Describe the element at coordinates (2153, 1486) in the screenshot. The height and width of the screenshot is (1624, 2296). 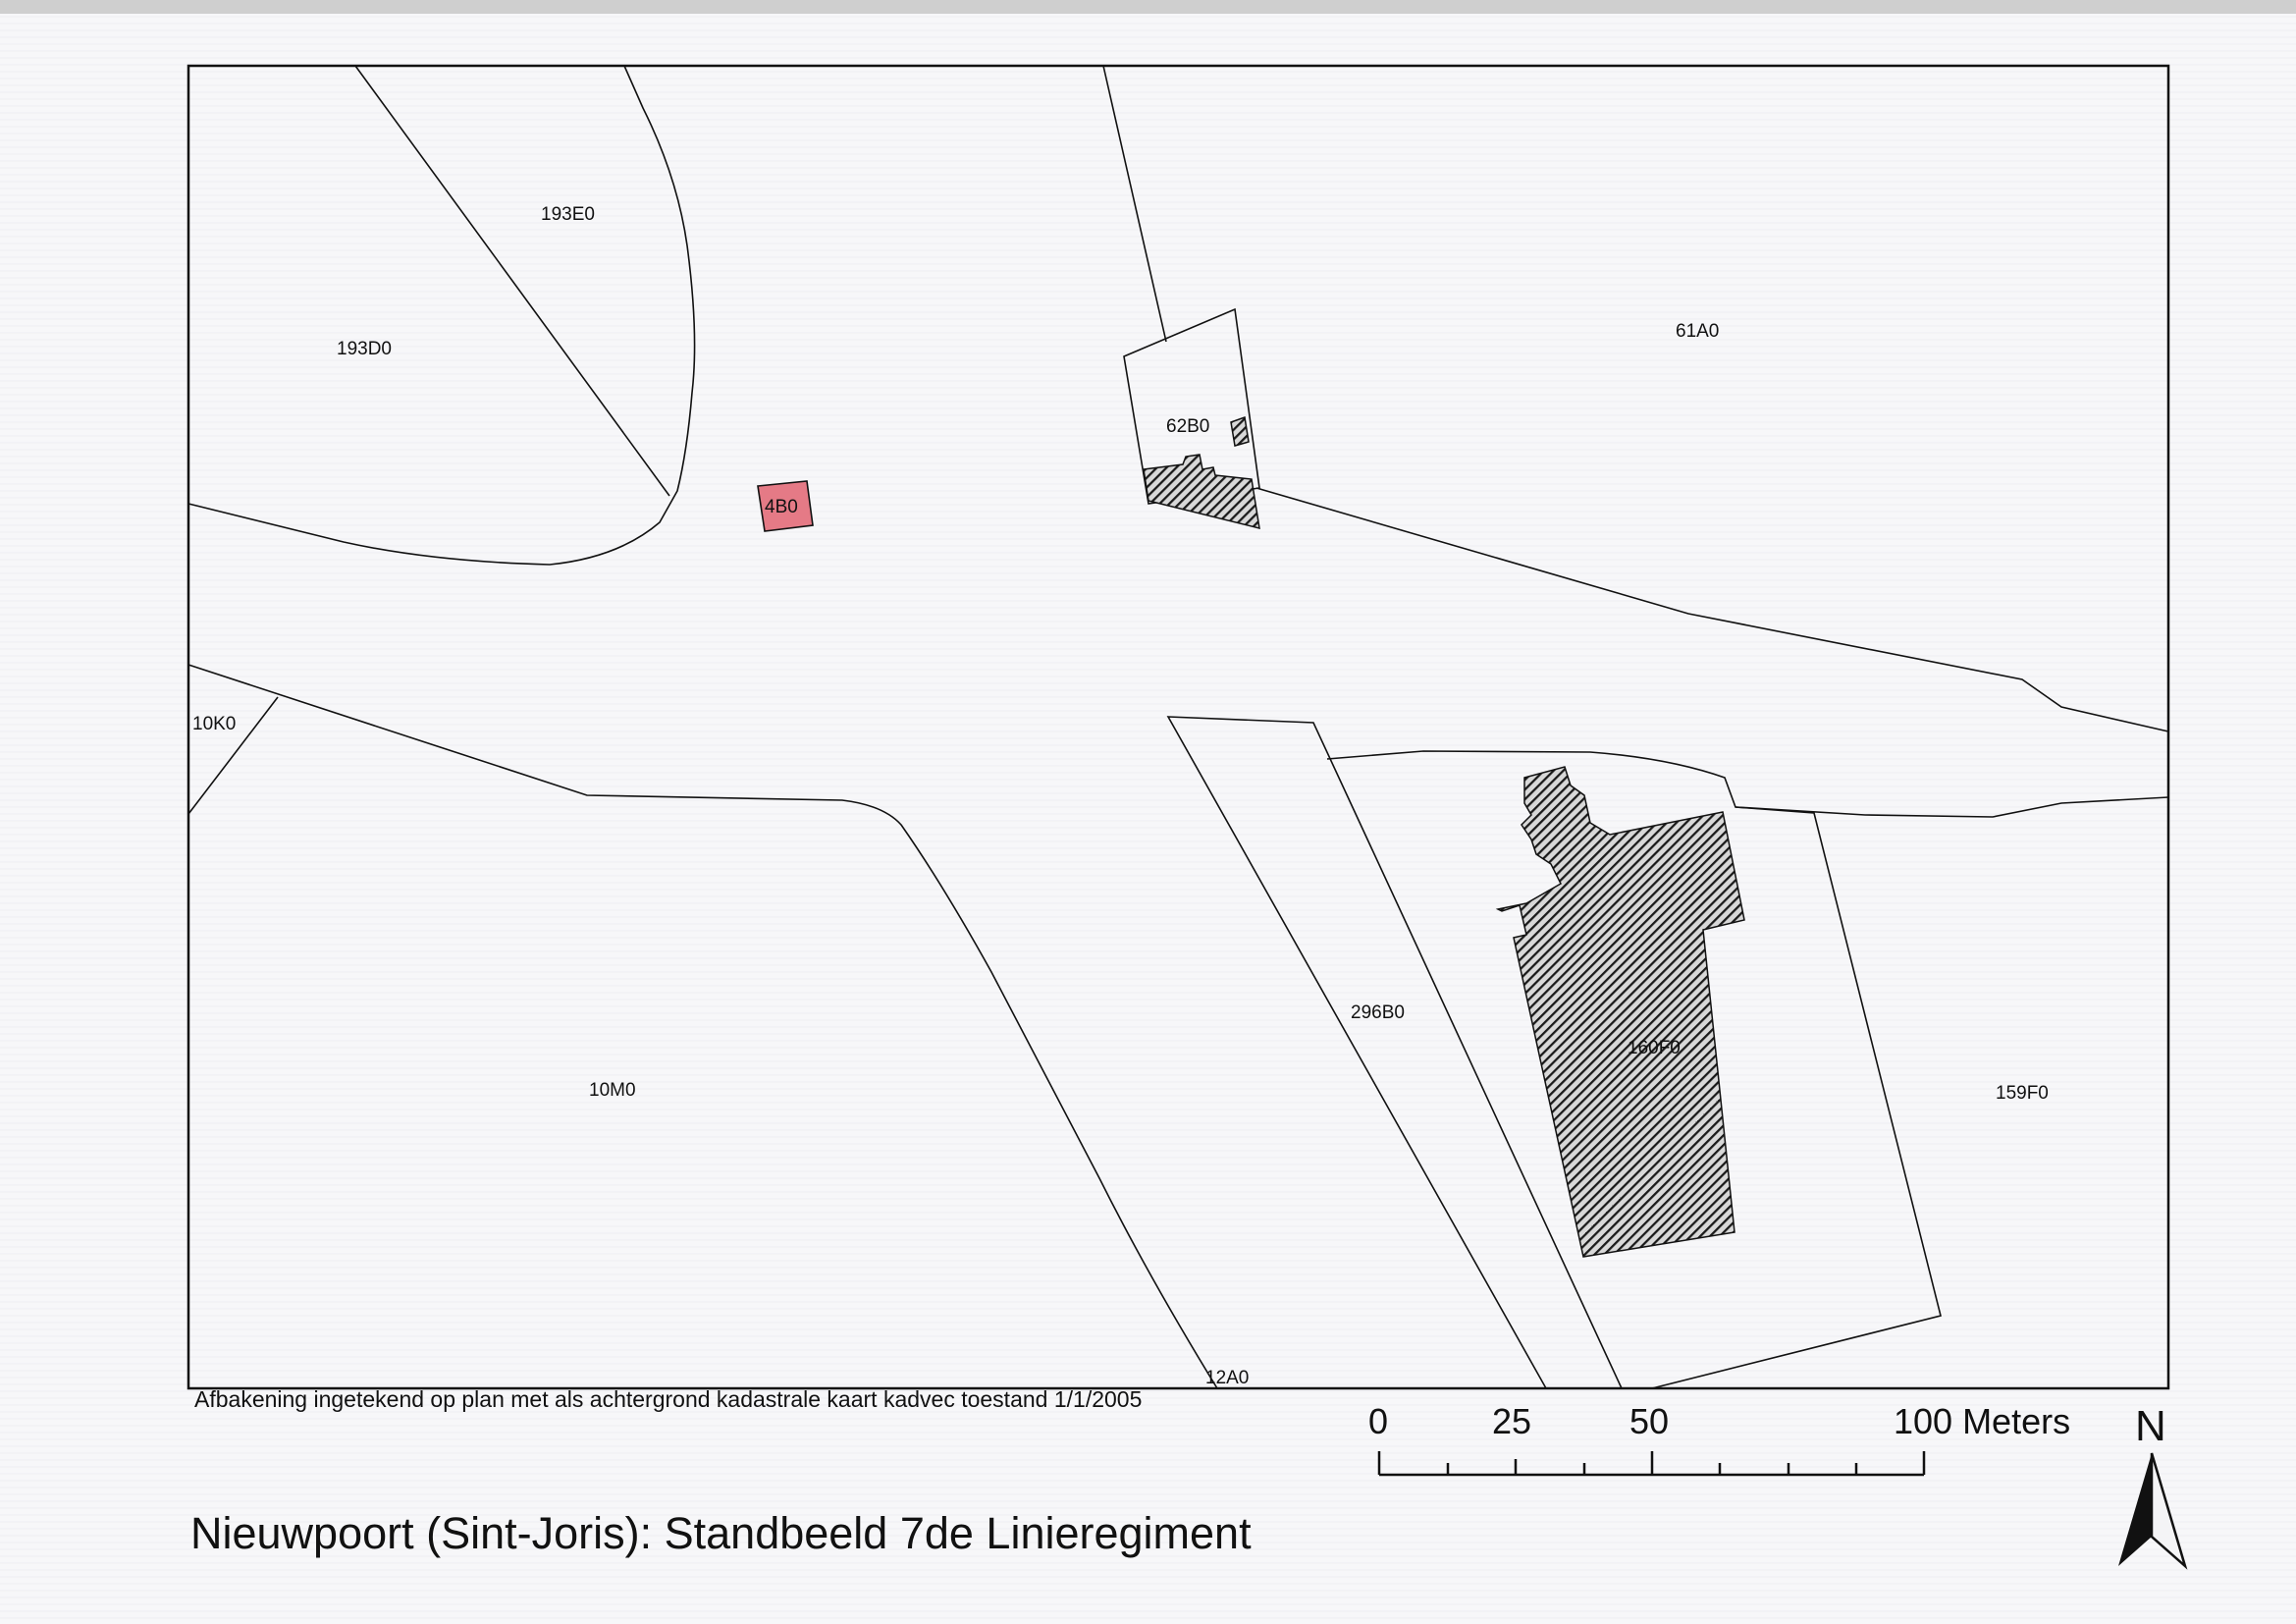
I see `north-arrow-icon: N` at that location.